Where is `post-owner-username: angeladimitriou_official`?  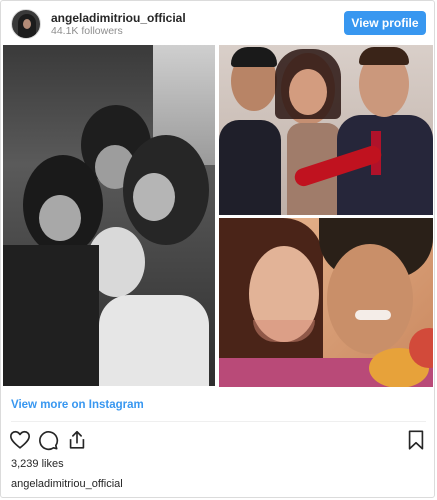
post-owner-username: angeladimitriou_official is located at coordinates (67, 484).